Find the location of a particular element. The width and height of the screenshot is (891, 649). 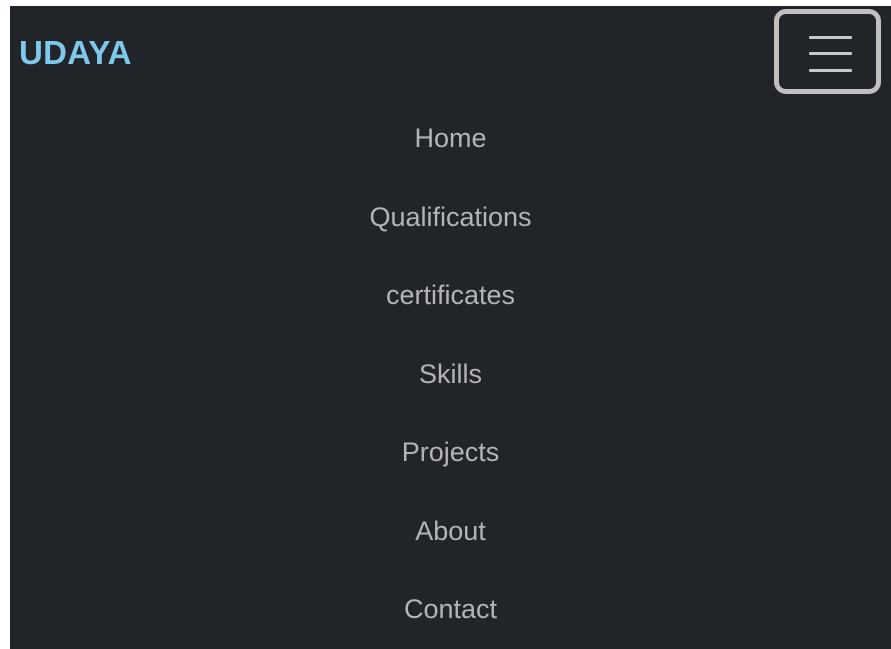

nav-link-qualifications: Qualifications is located at coordinates (450, 217).